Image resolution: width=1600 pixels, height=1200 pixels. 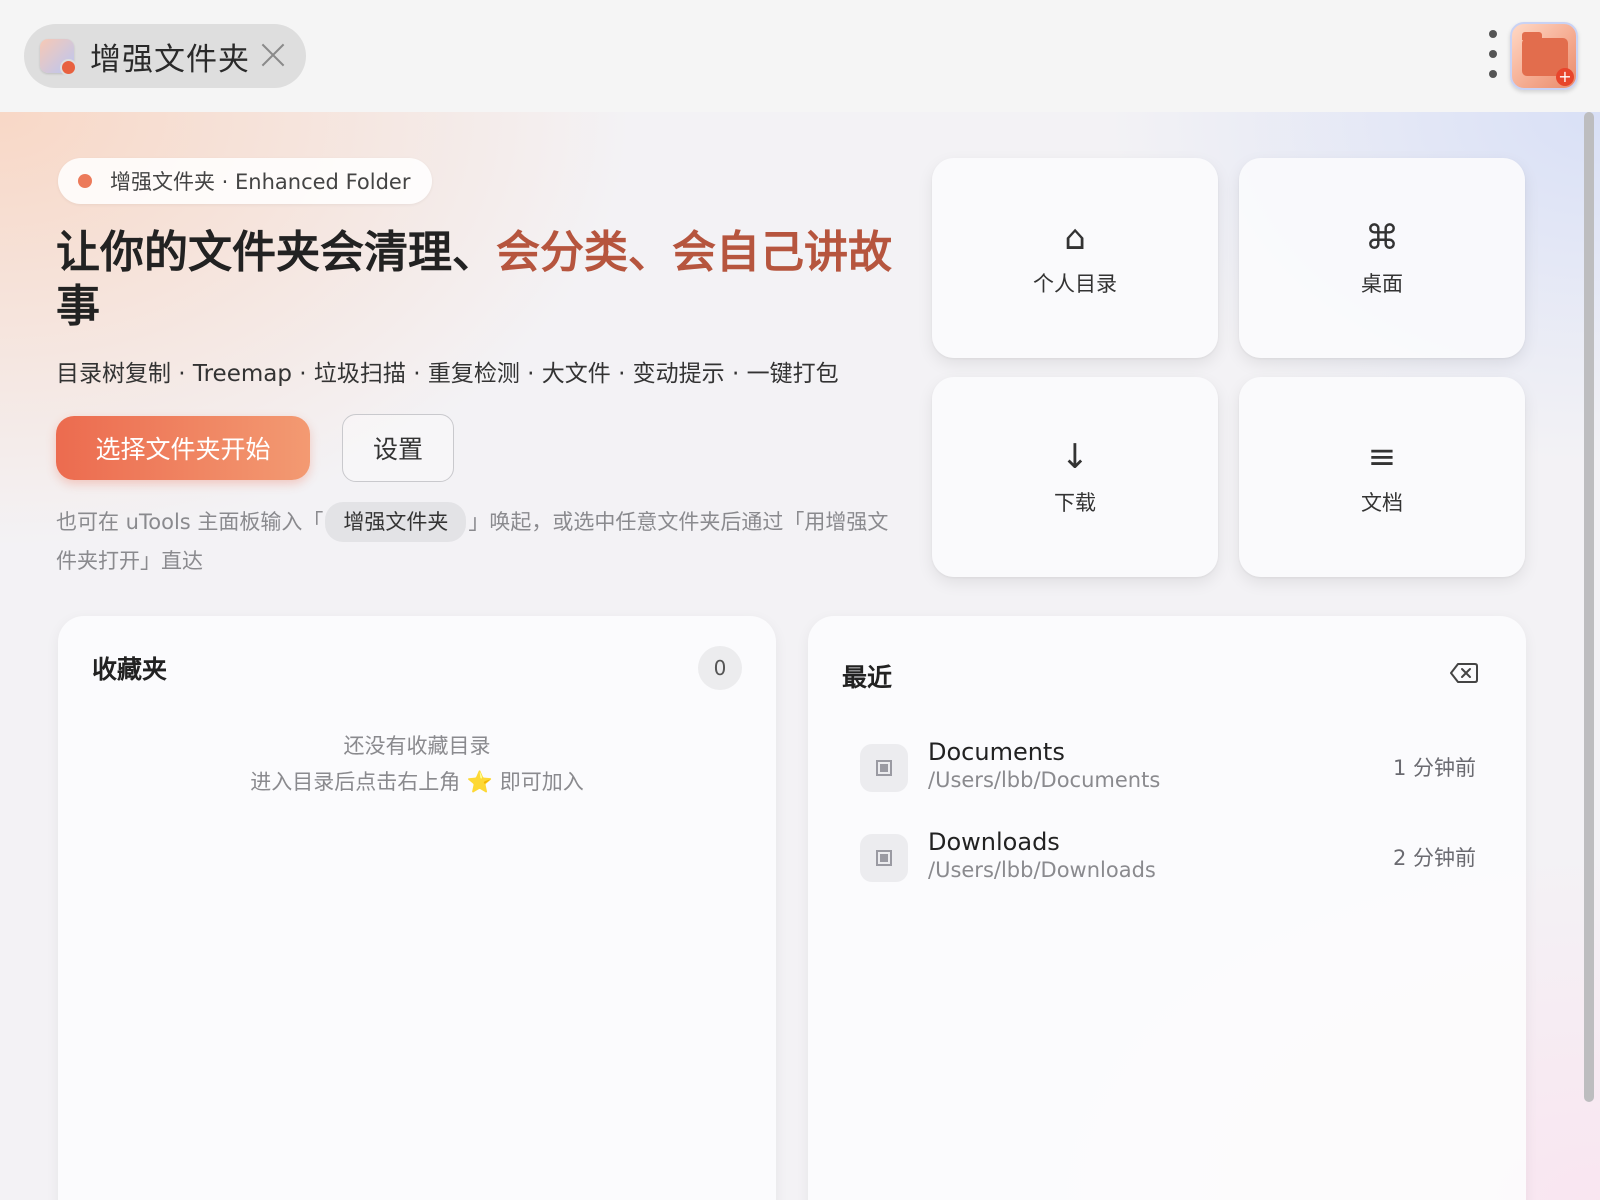 What do you see at coordinates (720, 668) in the screenshot?
I see `favorites-count-badge: 0` at bounding box center [720, 668].